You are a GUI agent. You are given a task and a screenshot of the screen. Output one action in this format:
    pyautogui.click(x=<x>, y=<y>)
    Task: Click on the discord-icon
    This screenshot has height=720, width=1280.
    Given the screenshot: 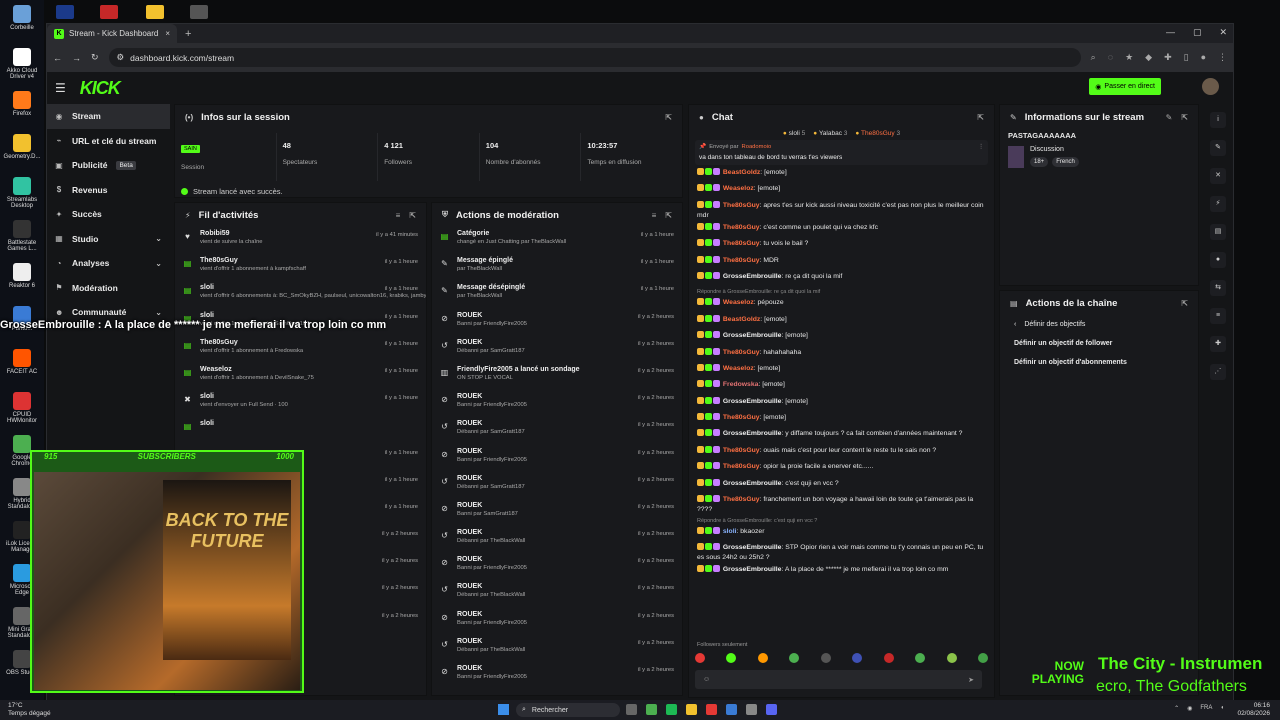 What is the action you would take?
    pyautogui.click(x=771, y=709)
    